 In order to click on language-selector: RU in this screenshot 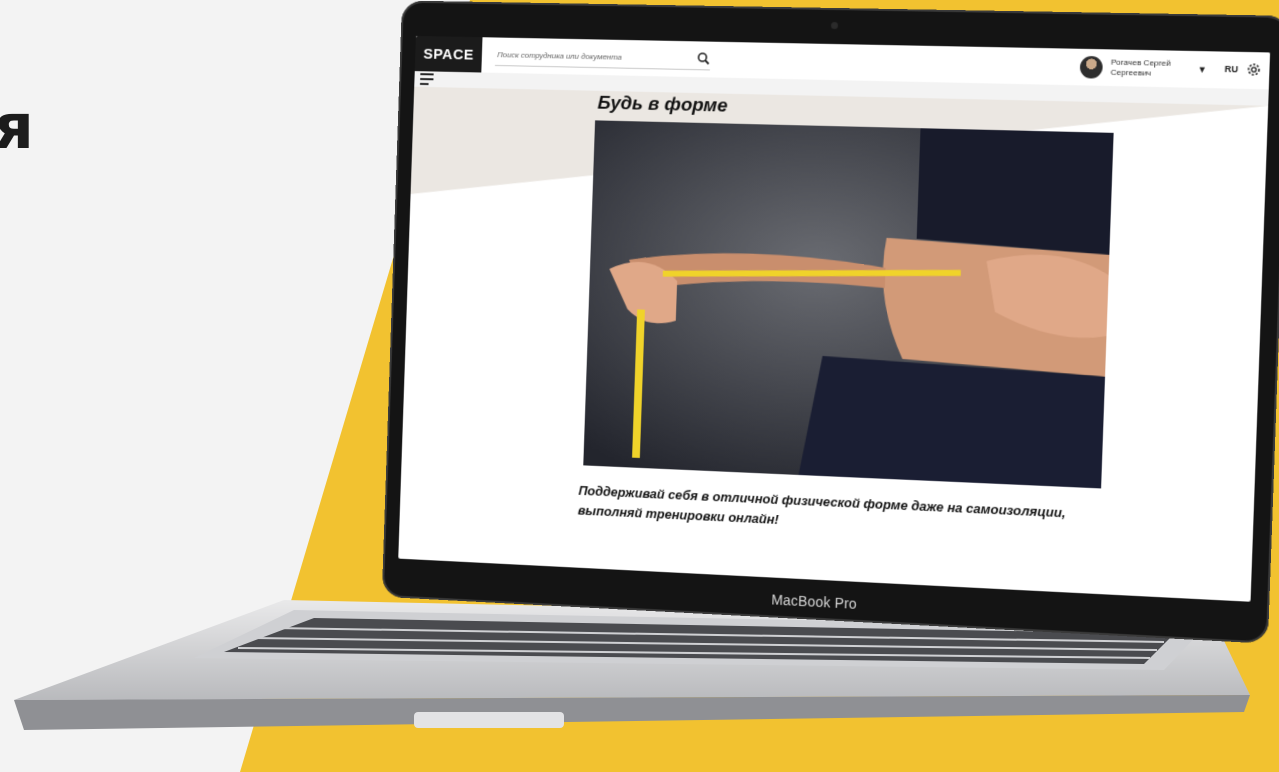, I will do `click(1231, 69)`.